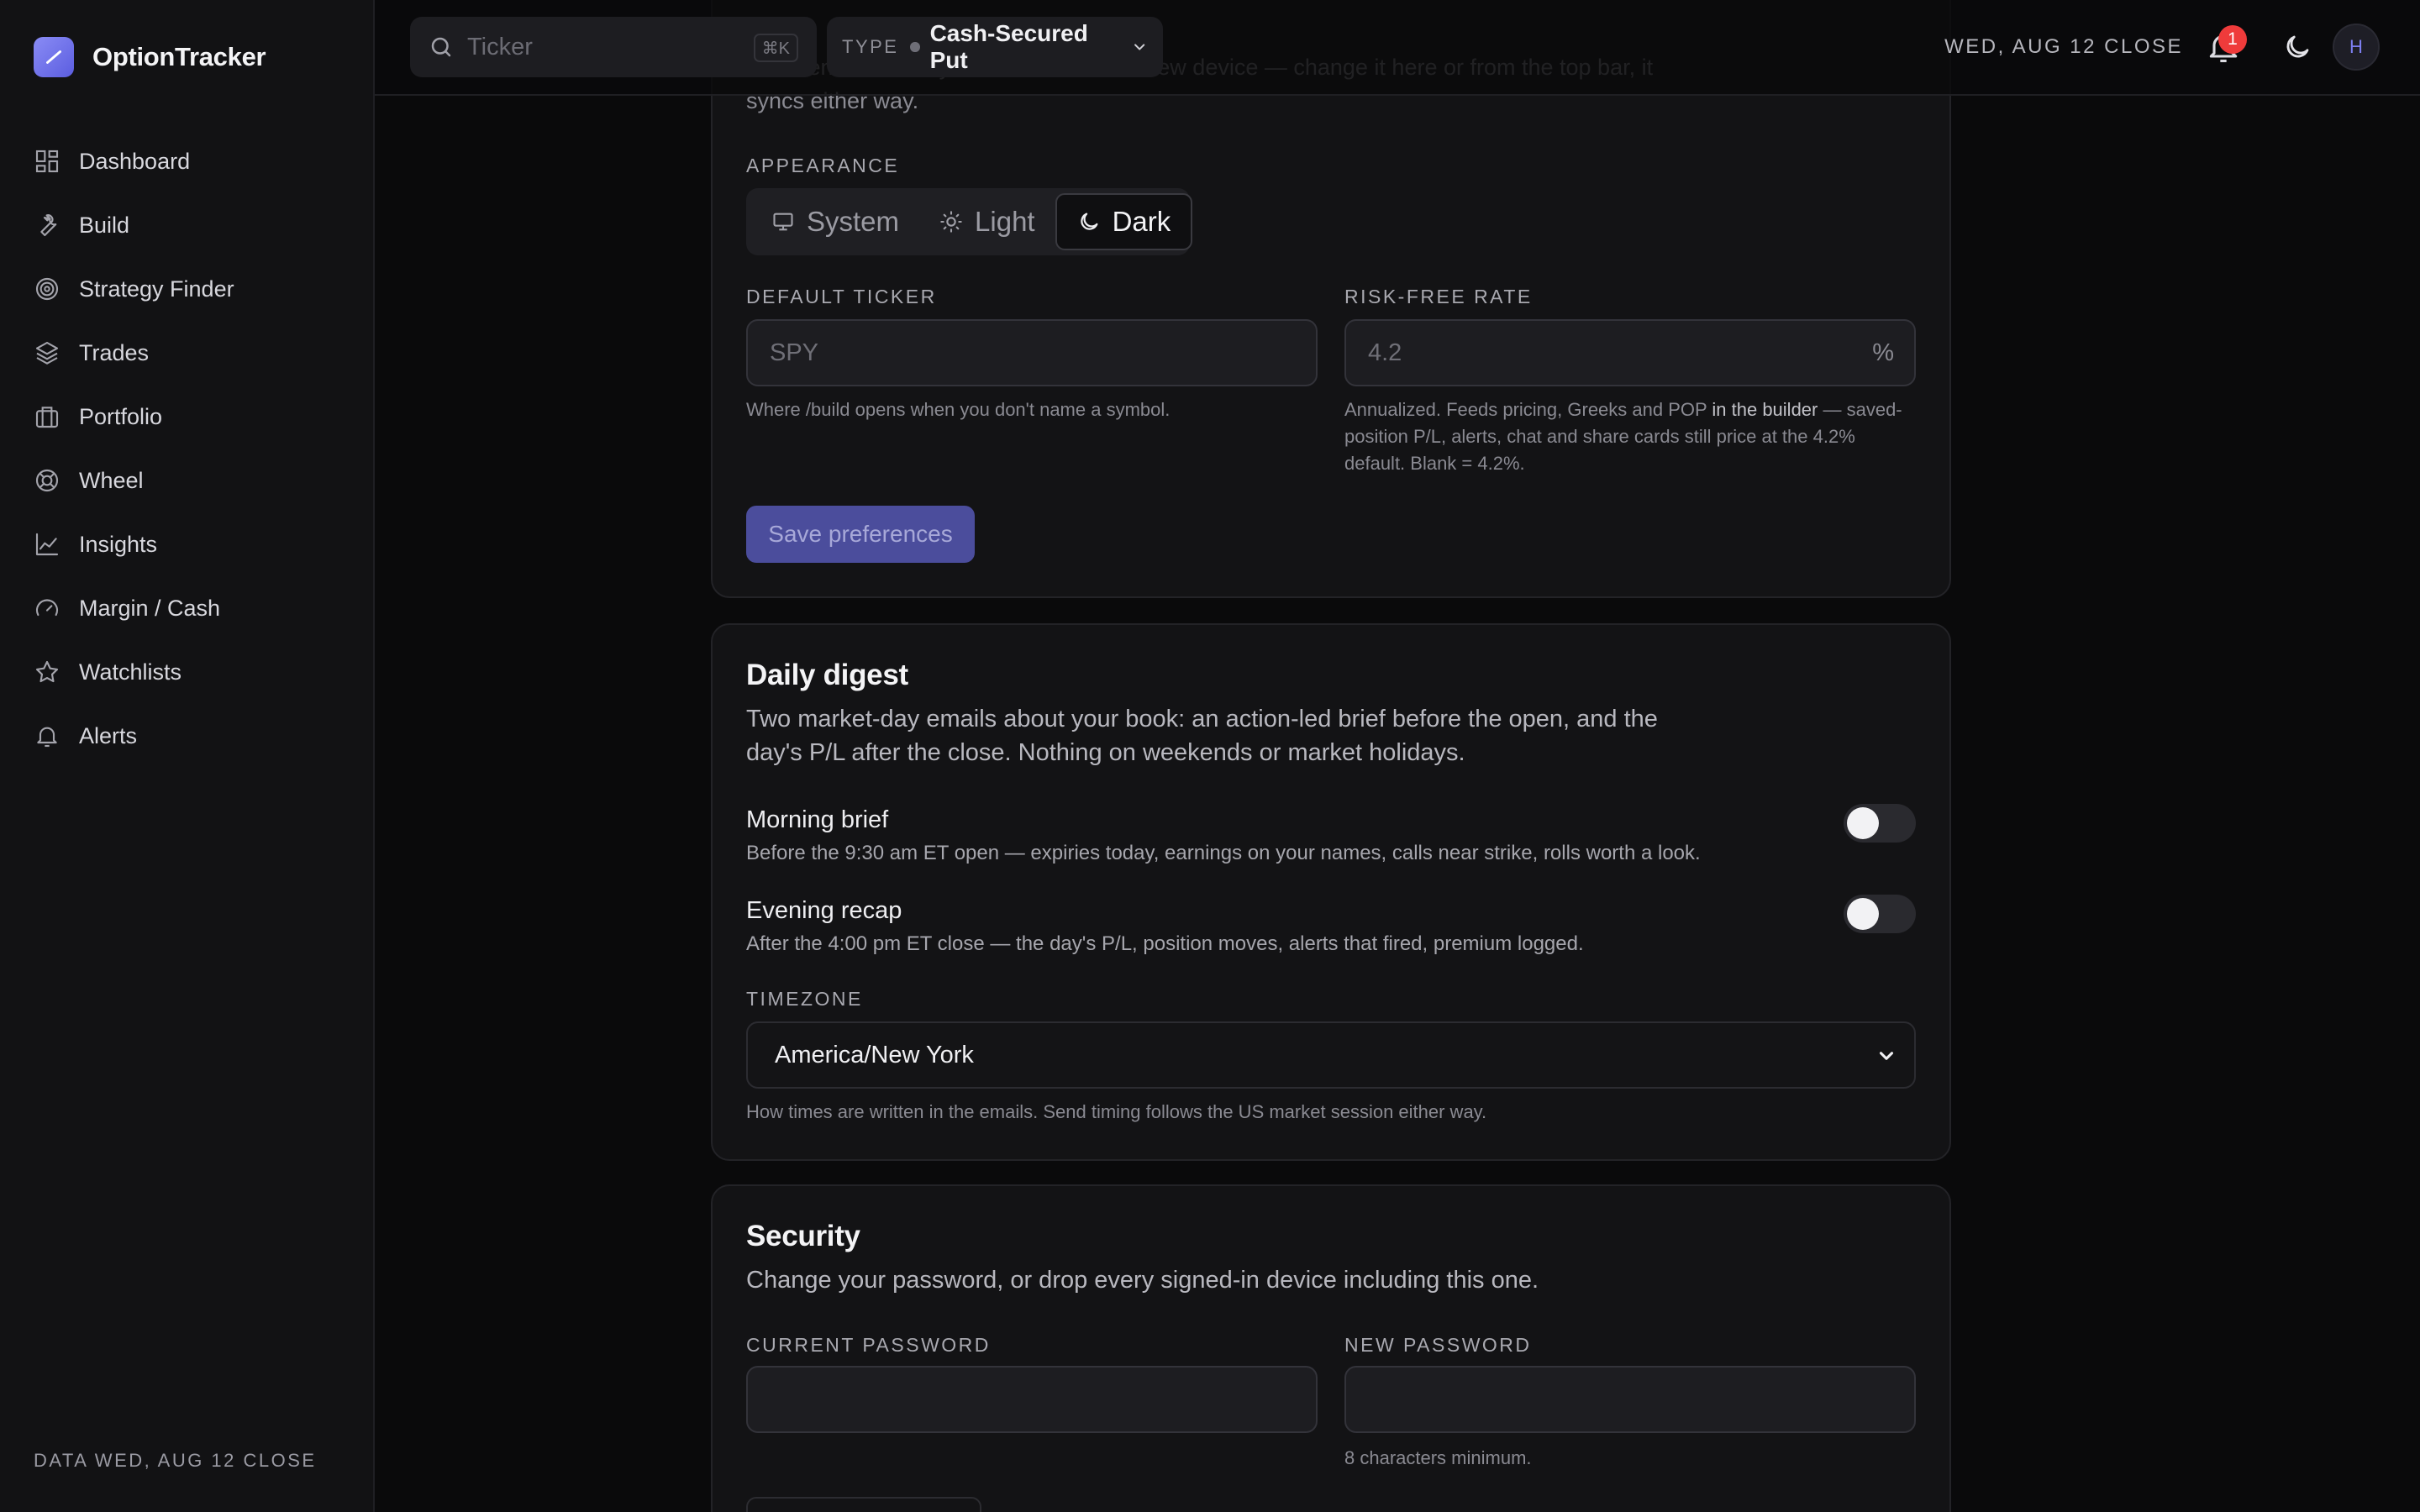 This screenshot has height=1512, width=2420. What do you see at coordinates (915, 47) in the screenshot?
I see `type-dot-icon` at bounding box center [915, 47].